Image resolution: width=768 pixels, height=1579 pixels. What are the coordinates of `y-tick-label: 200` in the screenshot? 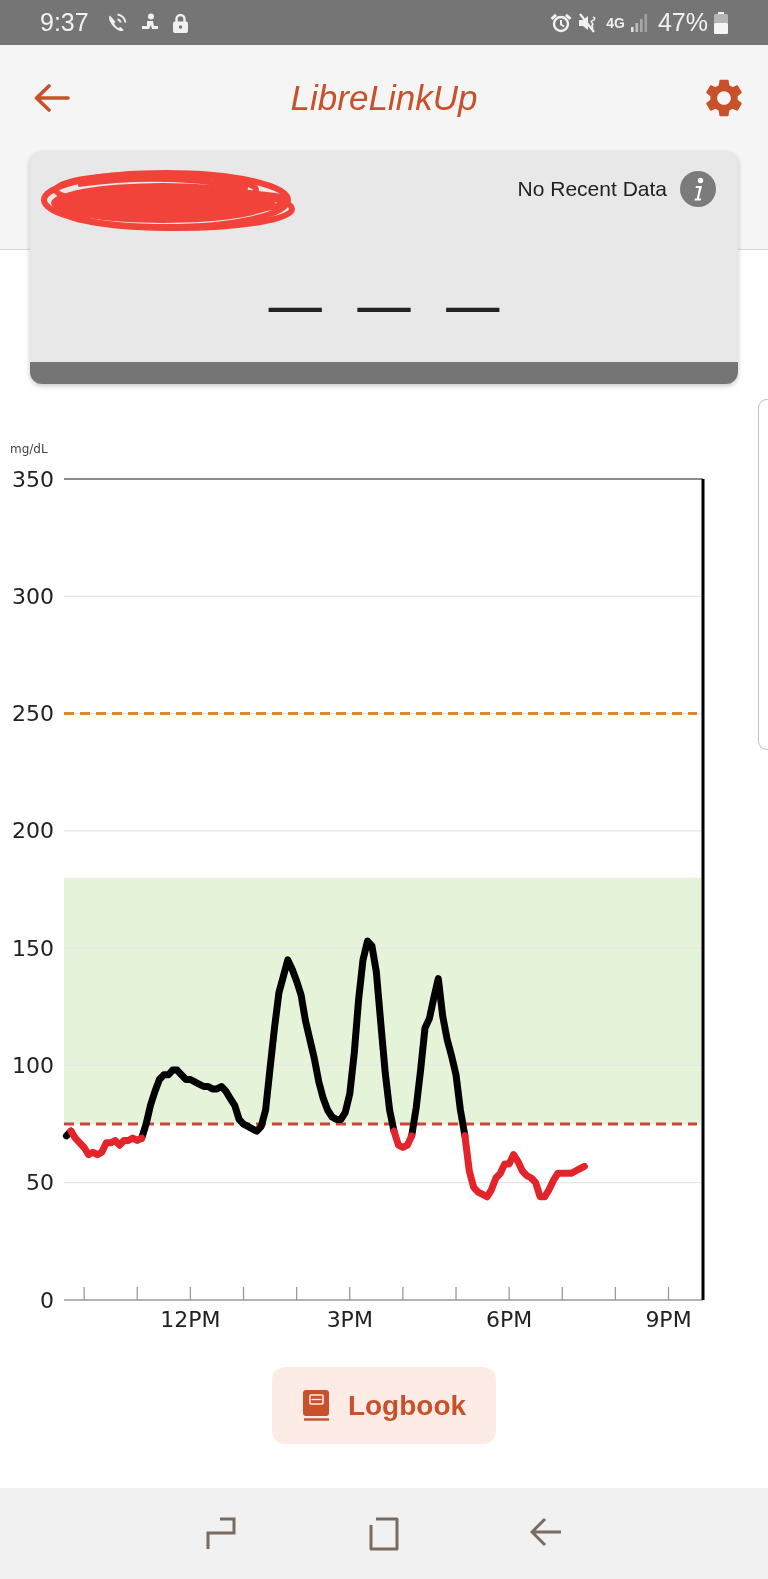 It's located at (33, 831).